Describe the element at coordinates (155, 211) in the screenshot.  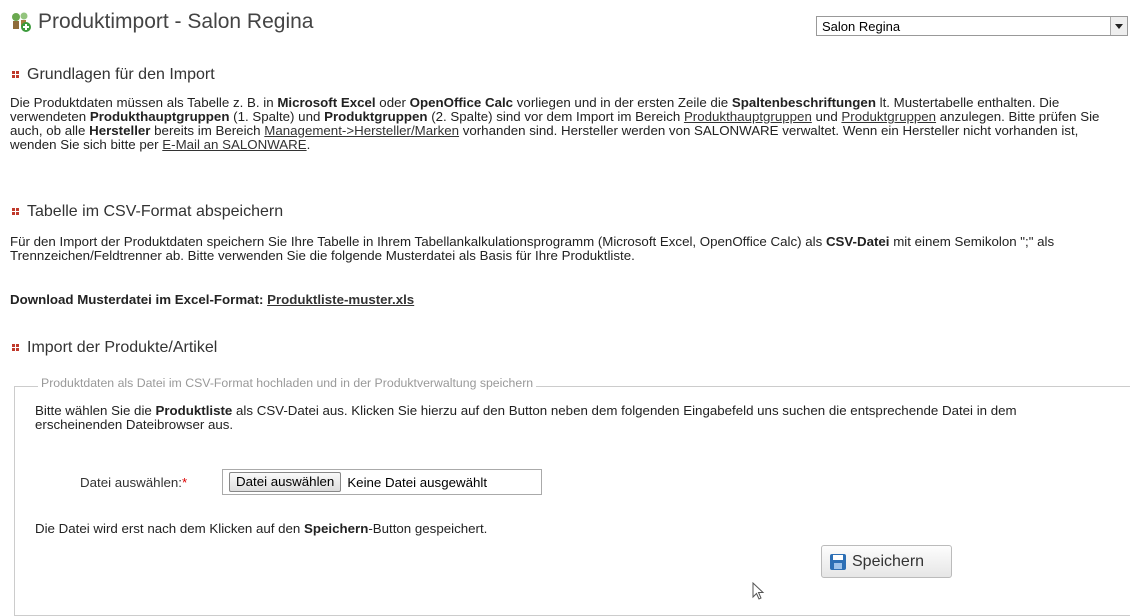
I see `section-title-text: Tabelle im CSV-Format abspeichern` at that location.